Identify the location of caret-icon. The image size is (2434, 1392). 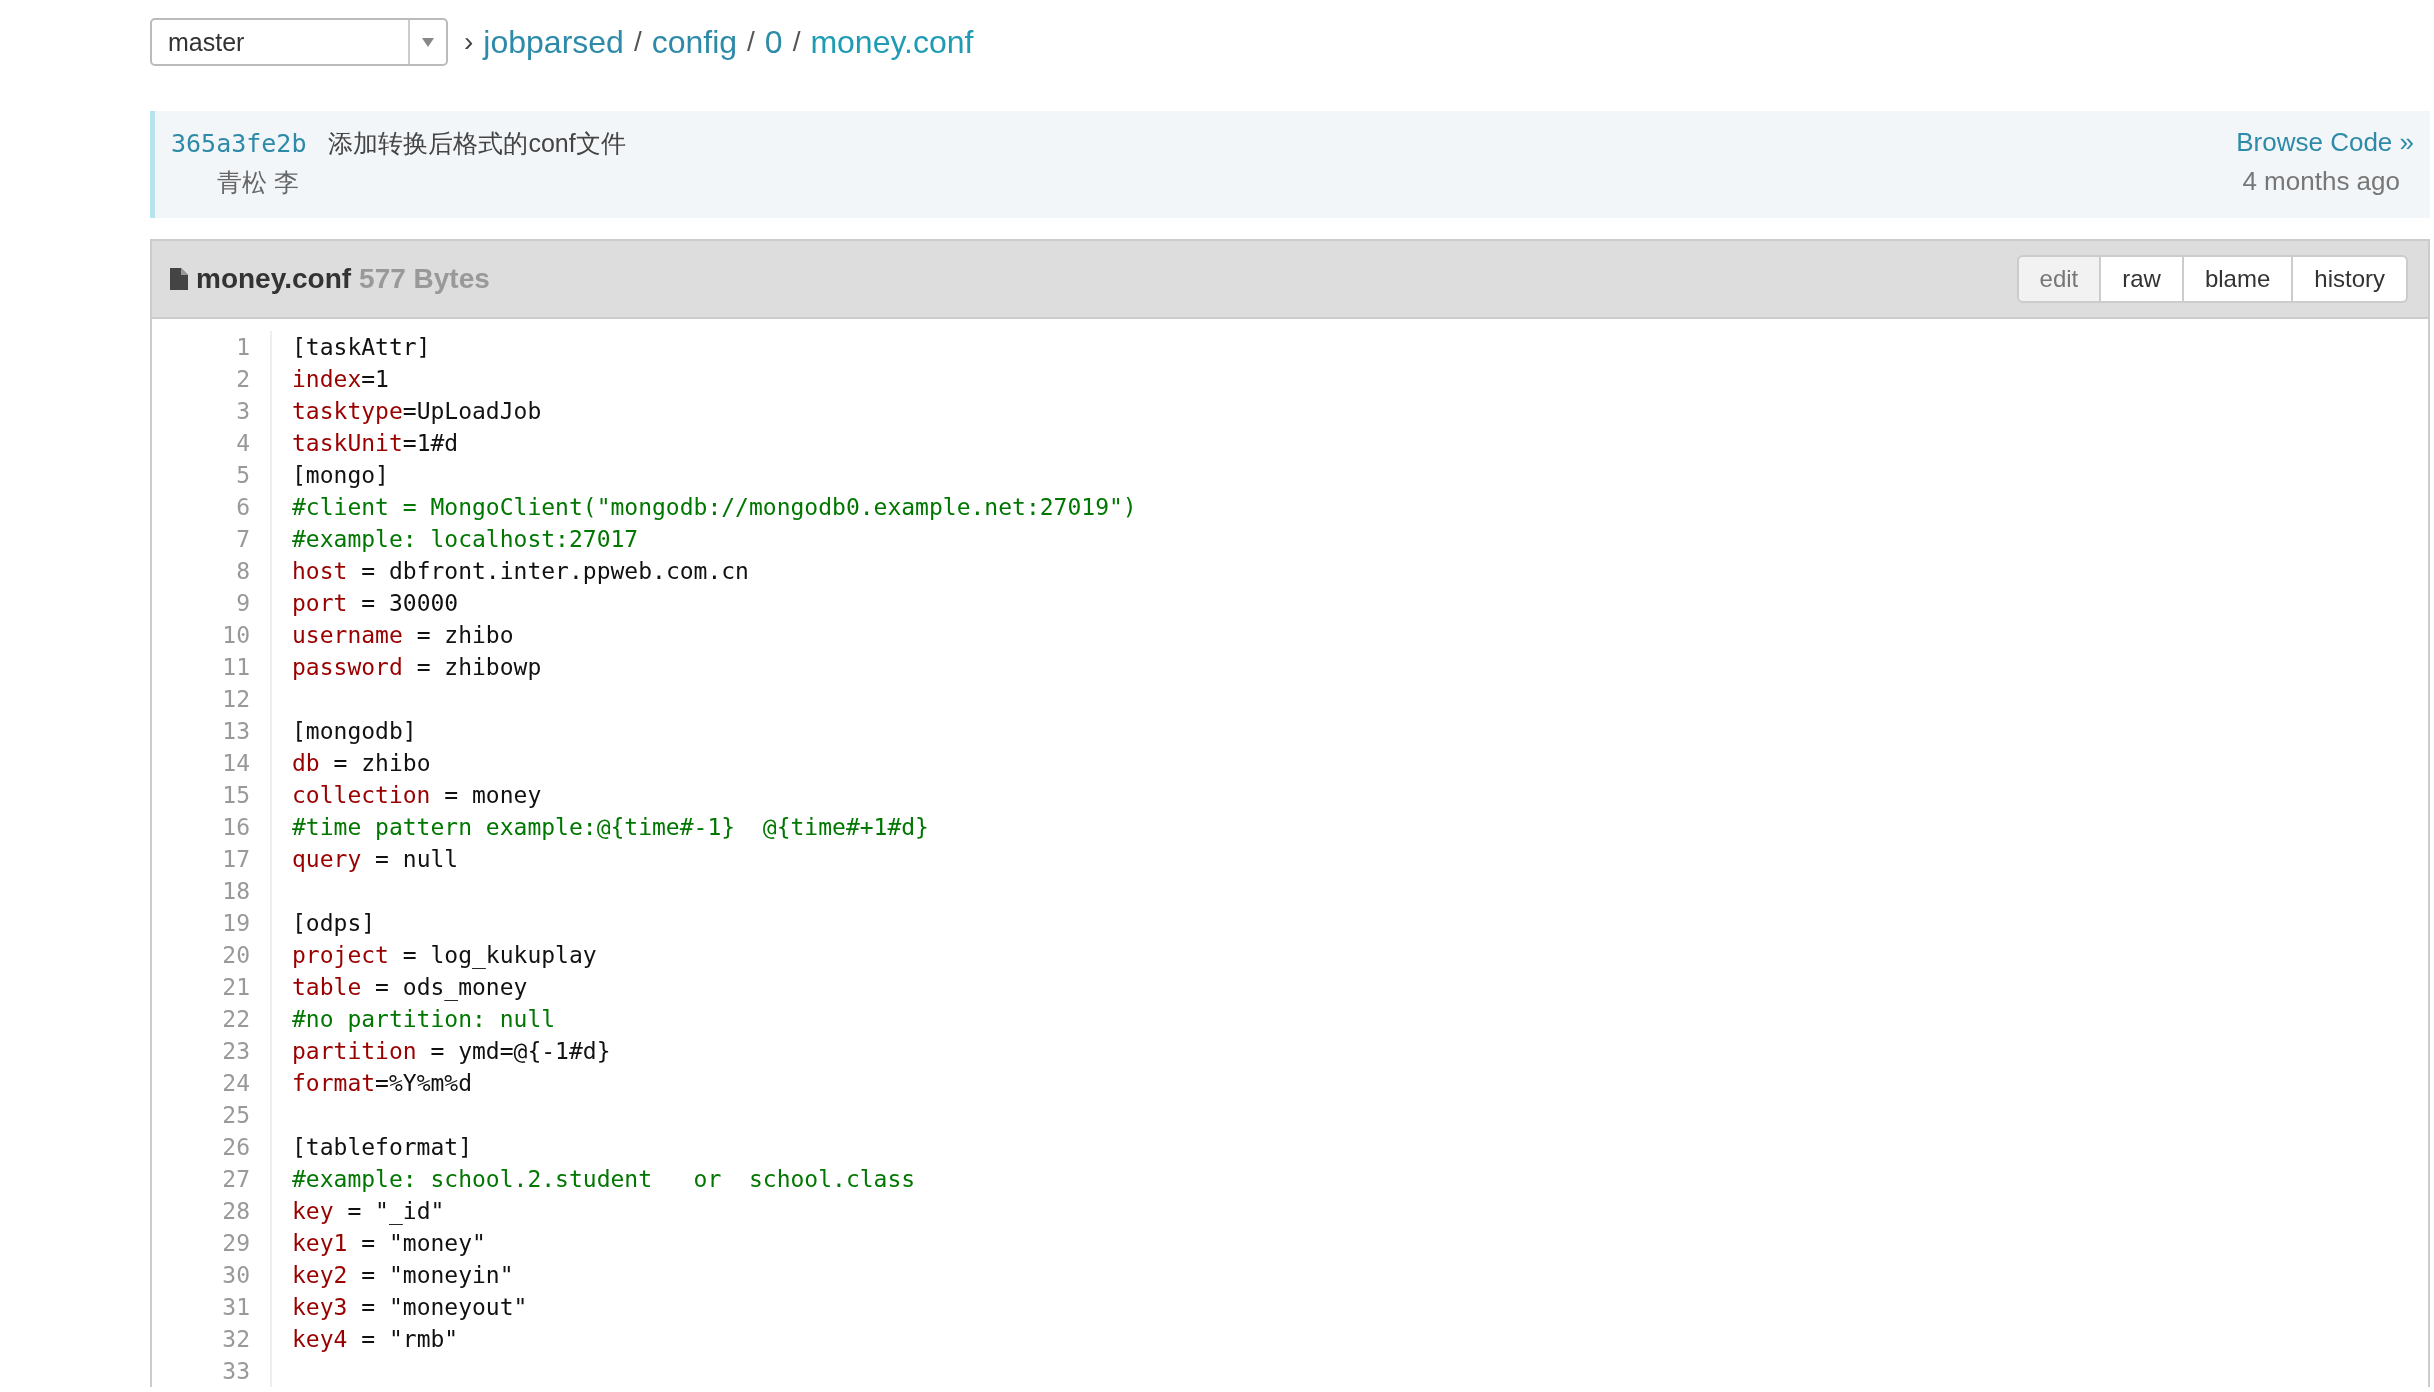
(428, 42).